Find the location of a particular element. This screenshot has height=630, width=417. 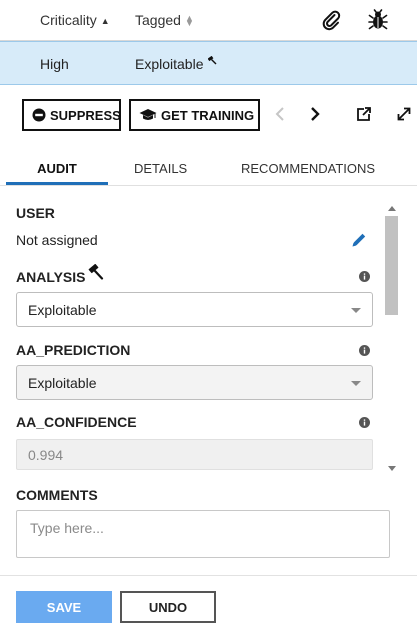

table-header: Criticality ▲ Tagged ▲ ▼ is located at coordinates (208, 20).